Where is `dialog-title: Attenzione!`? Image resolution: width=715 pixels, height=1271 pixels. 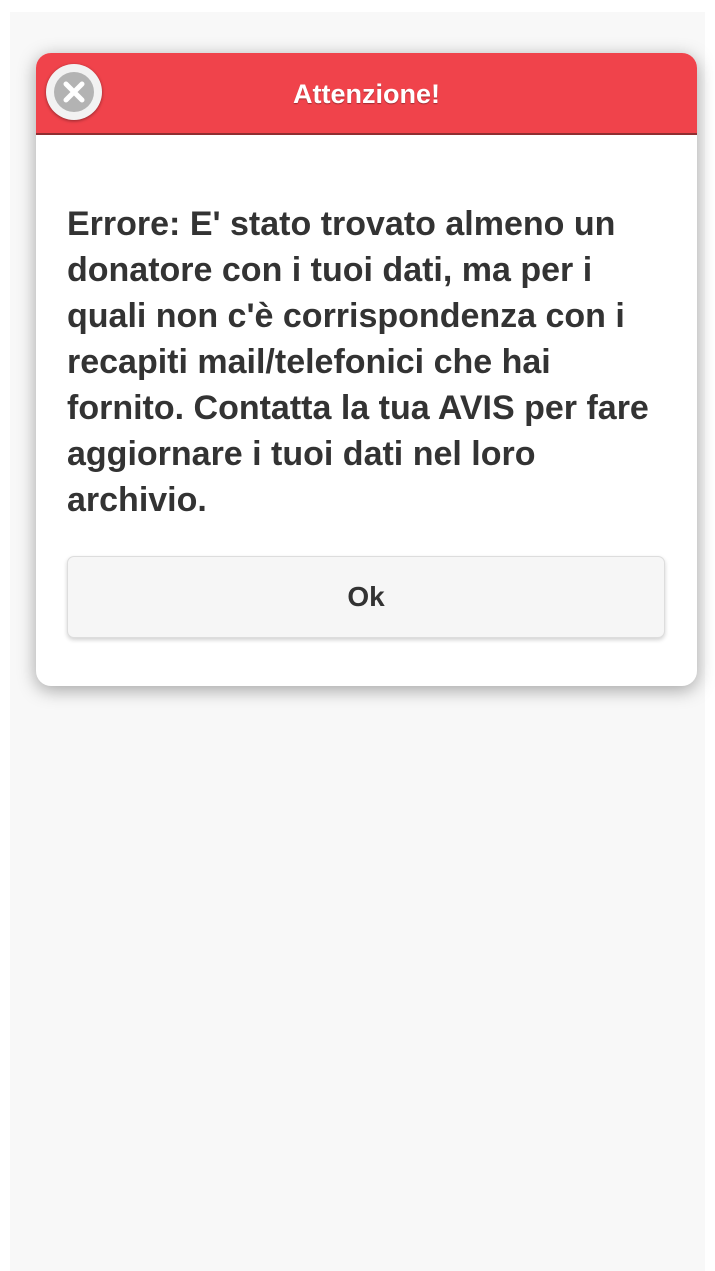 dialog-title: Attenzione! is located at coordinates (366, 94).